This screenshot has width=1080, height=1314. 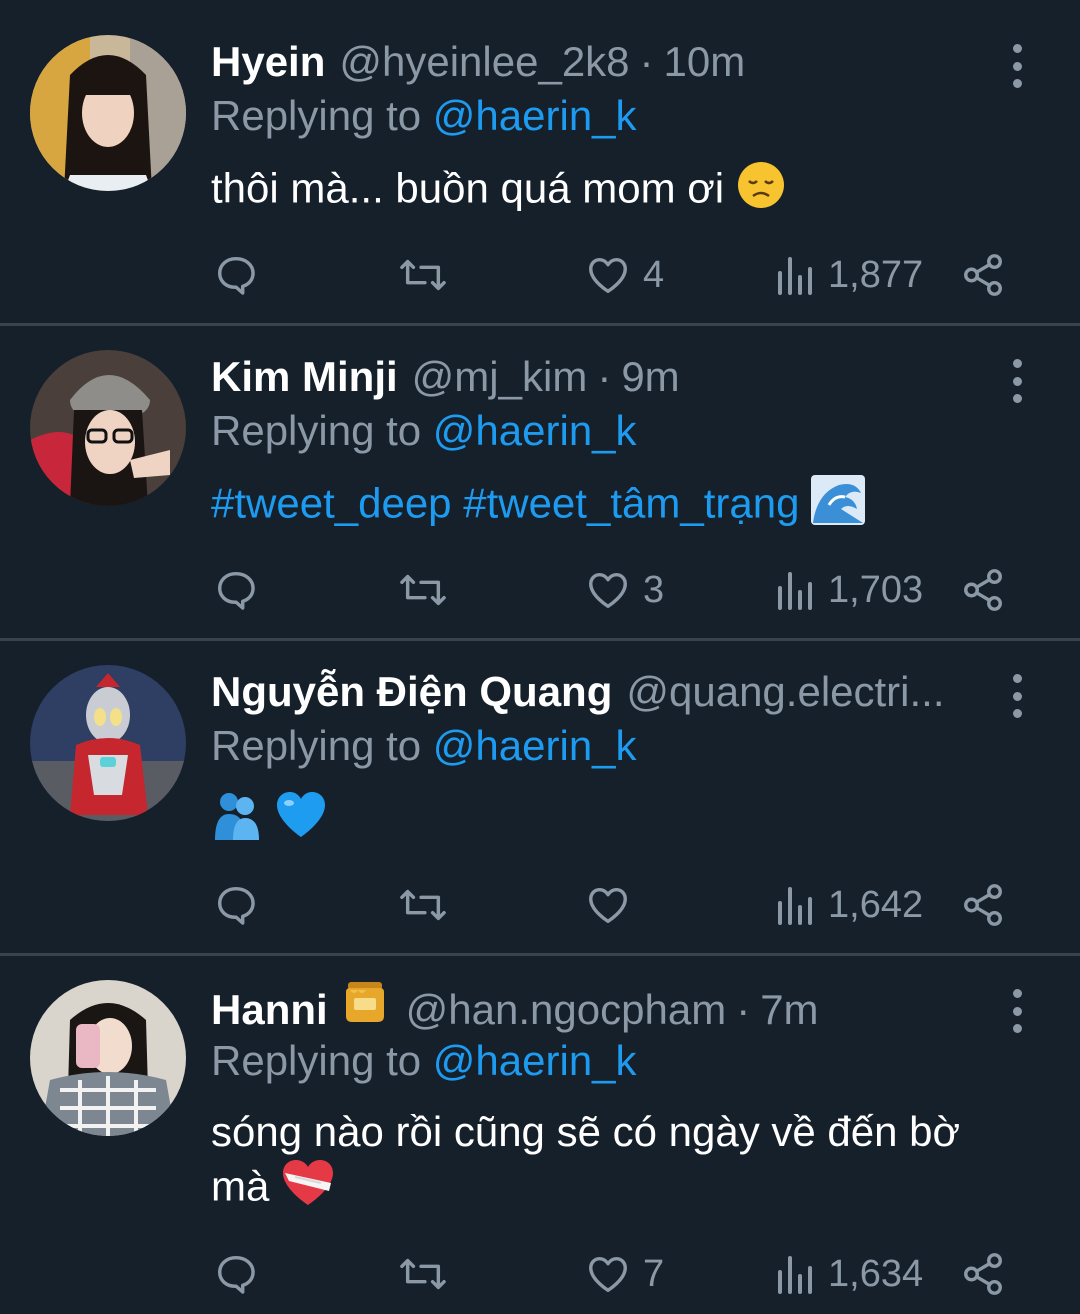 I want to click on timestamp: 9m, so click(x=650, y=377).